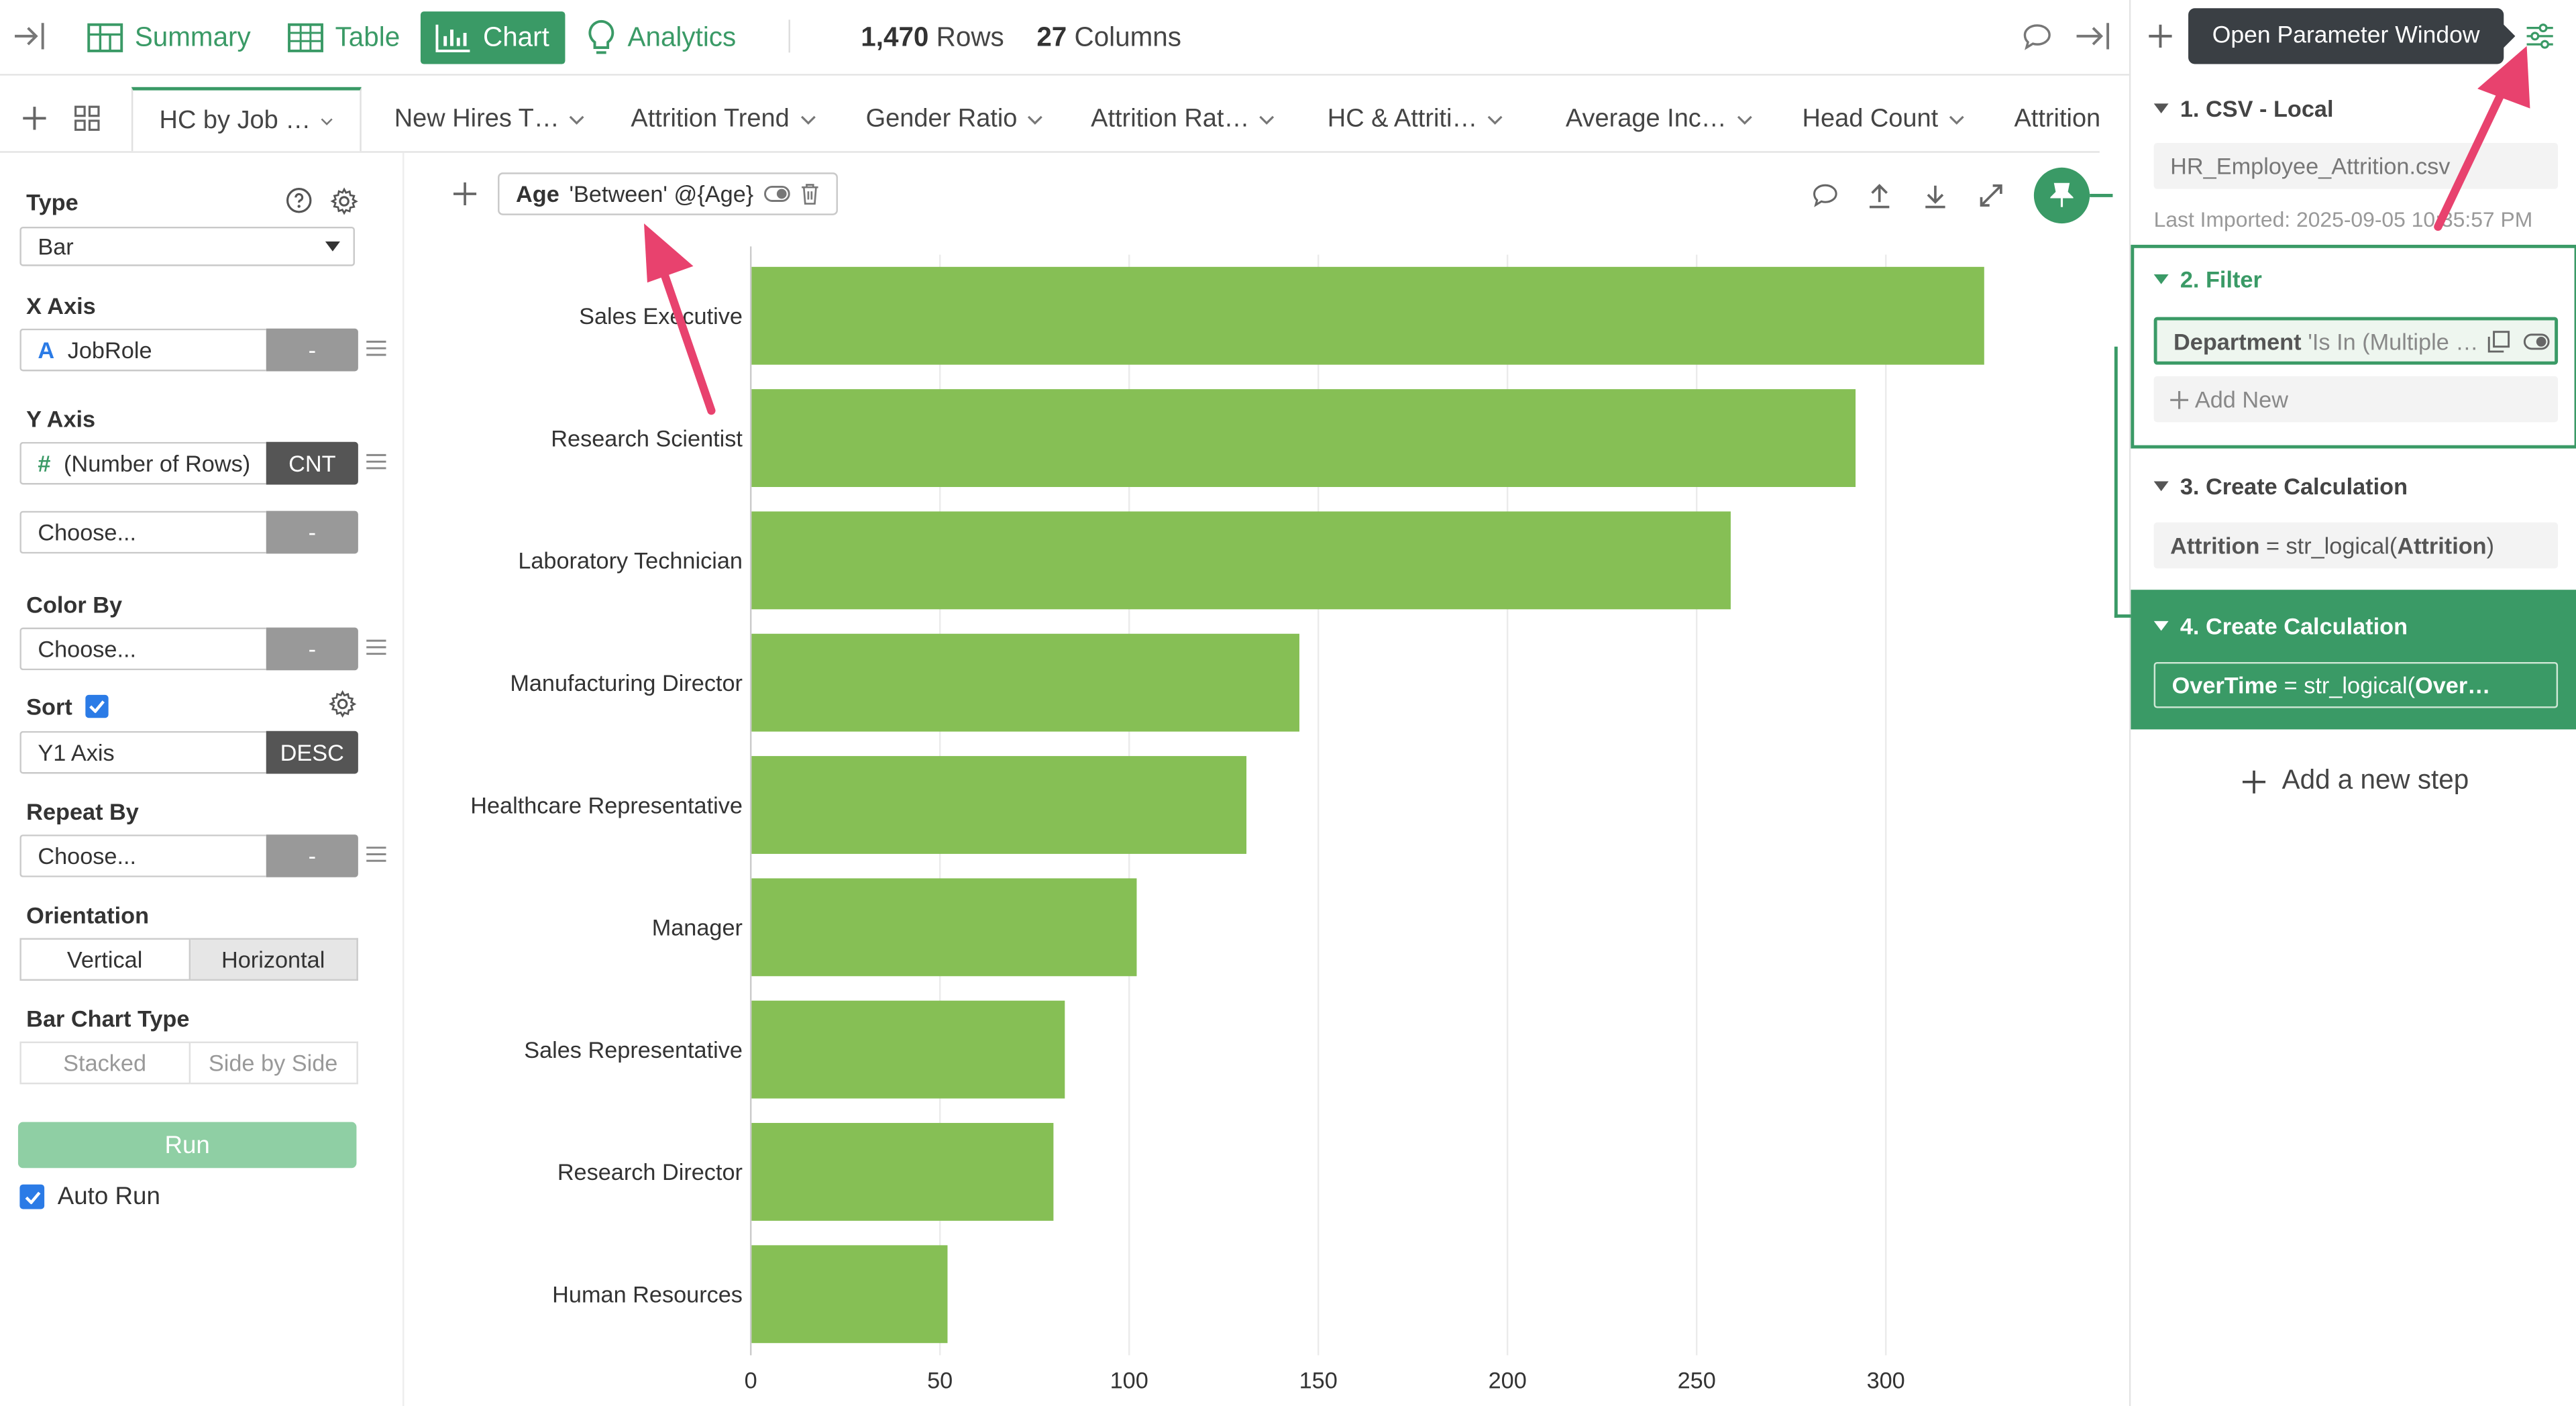  What do you see at coordinates (1935, 195) in the screenshot?
I see `download-icon` at bounding box center [1935, 195].